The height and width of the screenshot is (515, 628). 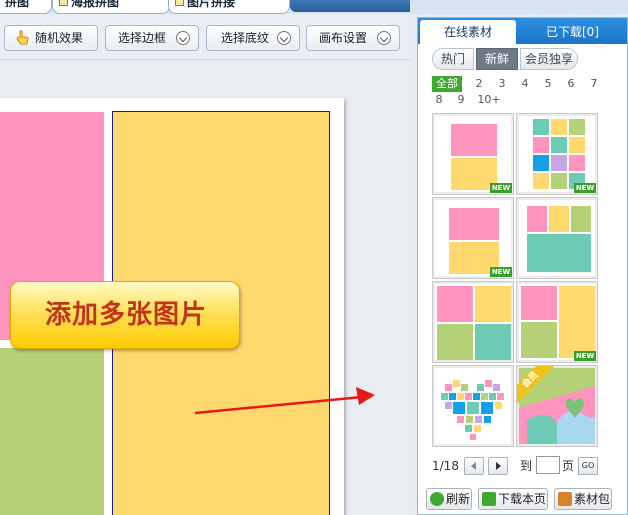 I want to click on refresh-icon, so click(x=437, y=499).